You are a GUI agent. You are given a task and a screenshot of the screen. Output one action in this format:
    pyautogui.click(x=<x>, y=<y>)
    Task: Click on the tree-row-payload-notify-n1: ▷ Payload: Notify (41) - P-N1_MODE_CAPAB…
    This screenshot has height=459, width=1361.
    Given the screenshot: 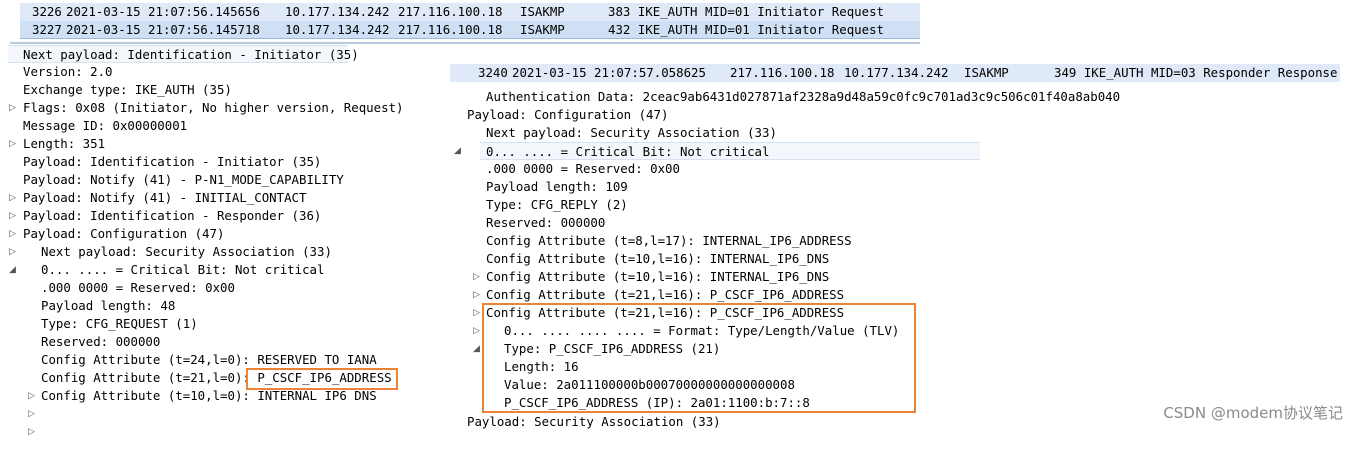 What is the action you would take?
    pyautogui.click(x=176, y=196)
    